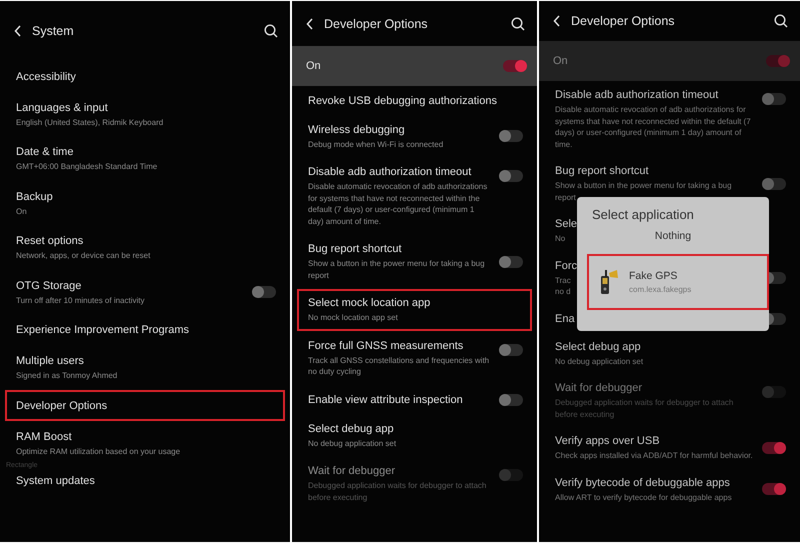 This screenshot has height=543, width=800. Describe the element at coordinates (563, 286) in the screenshot. I see `setting-description: Trac no d` at that location.